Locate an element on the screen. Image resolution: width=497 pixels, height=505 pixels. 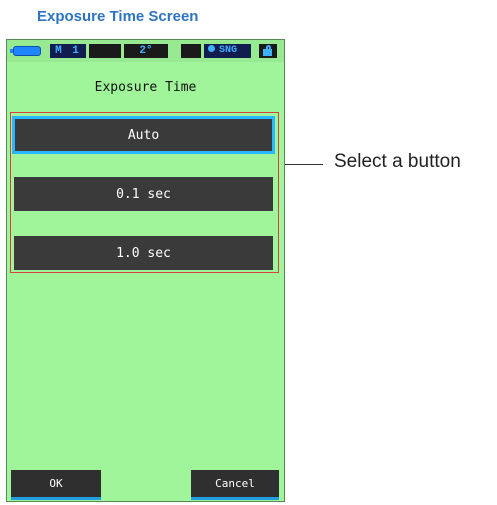
angle-indicator: 2° is located at coordinates (146, 51).